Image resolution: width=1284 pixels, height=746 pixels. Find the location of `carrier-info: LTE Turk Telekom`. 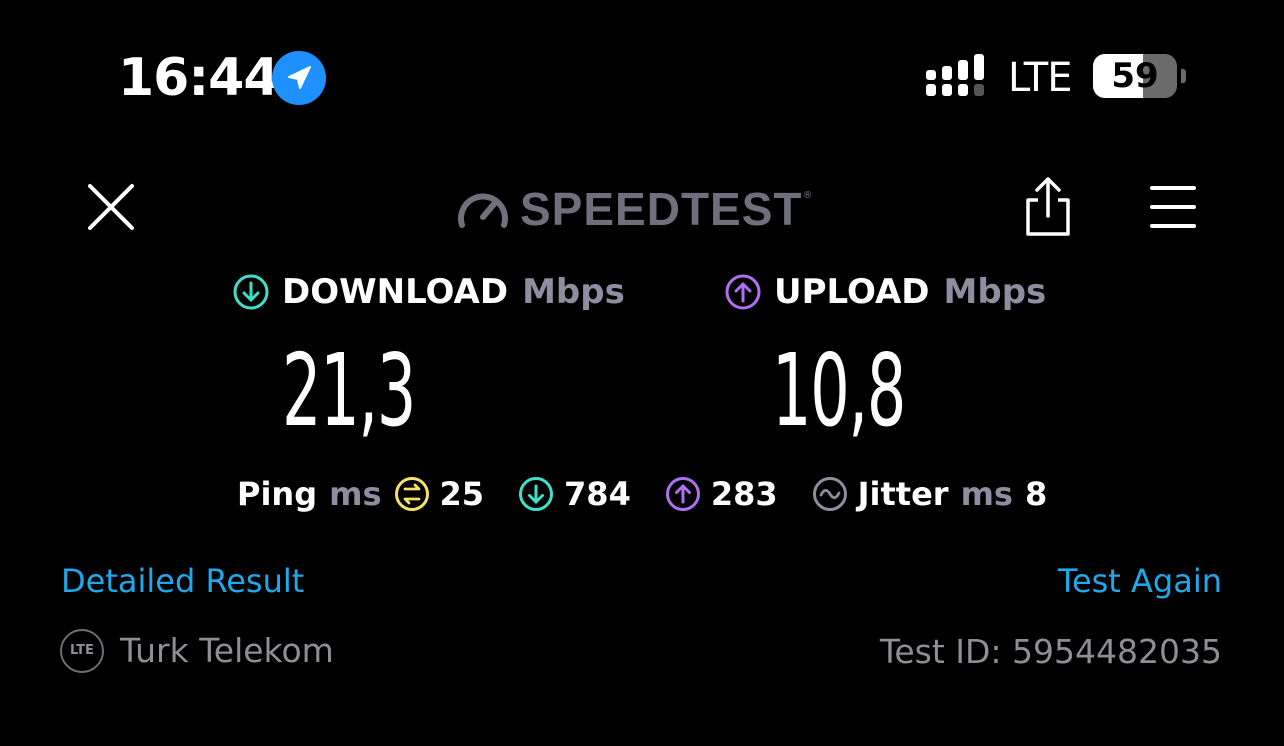

carrier-info: LTE Turk Telekom is located at coordinates (197, 651).